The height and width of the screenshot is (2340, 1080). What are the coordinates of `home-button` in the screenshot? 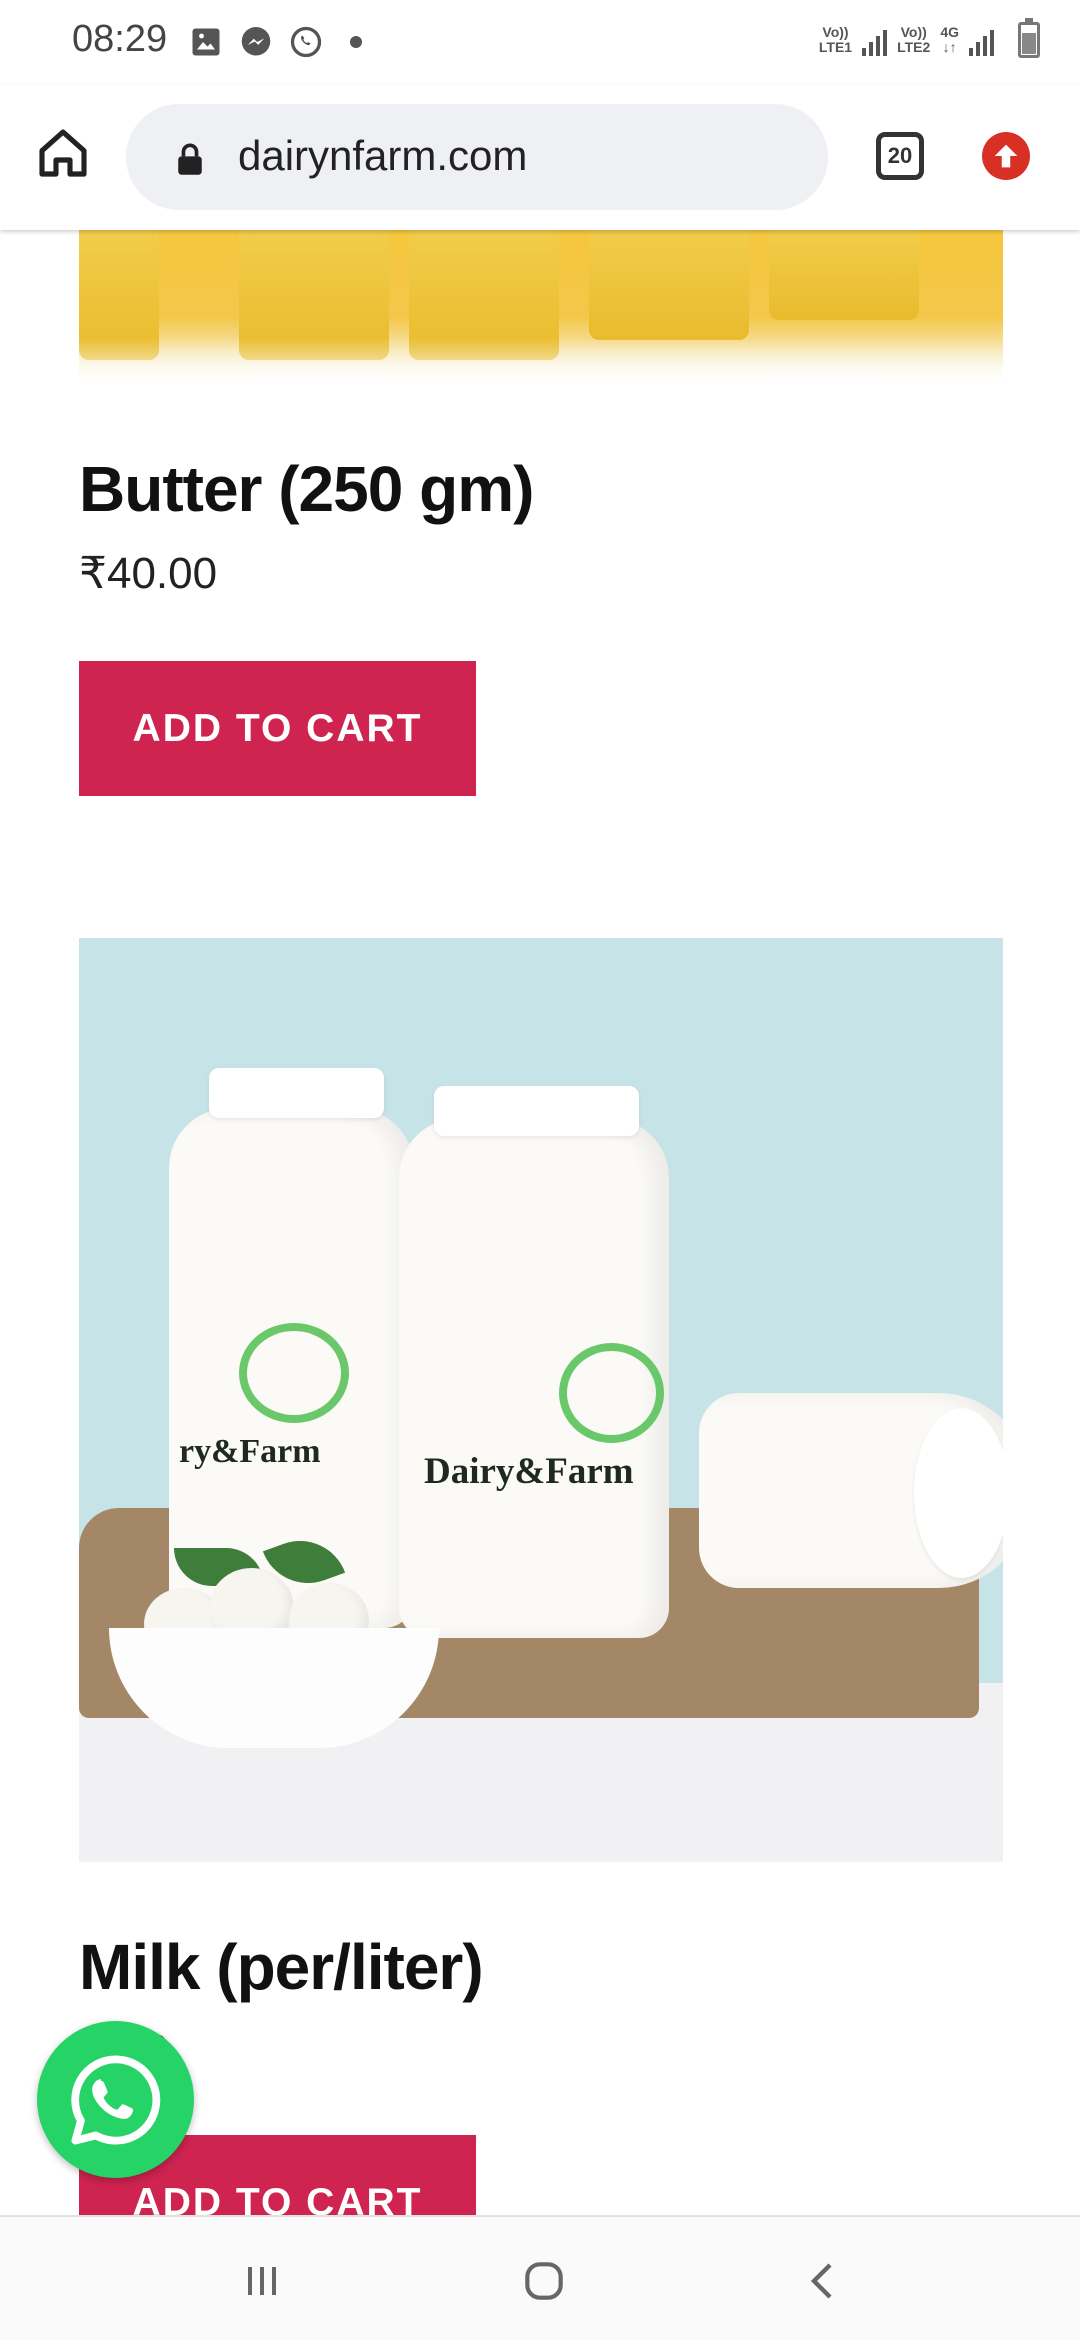 It's located at (63, 153).